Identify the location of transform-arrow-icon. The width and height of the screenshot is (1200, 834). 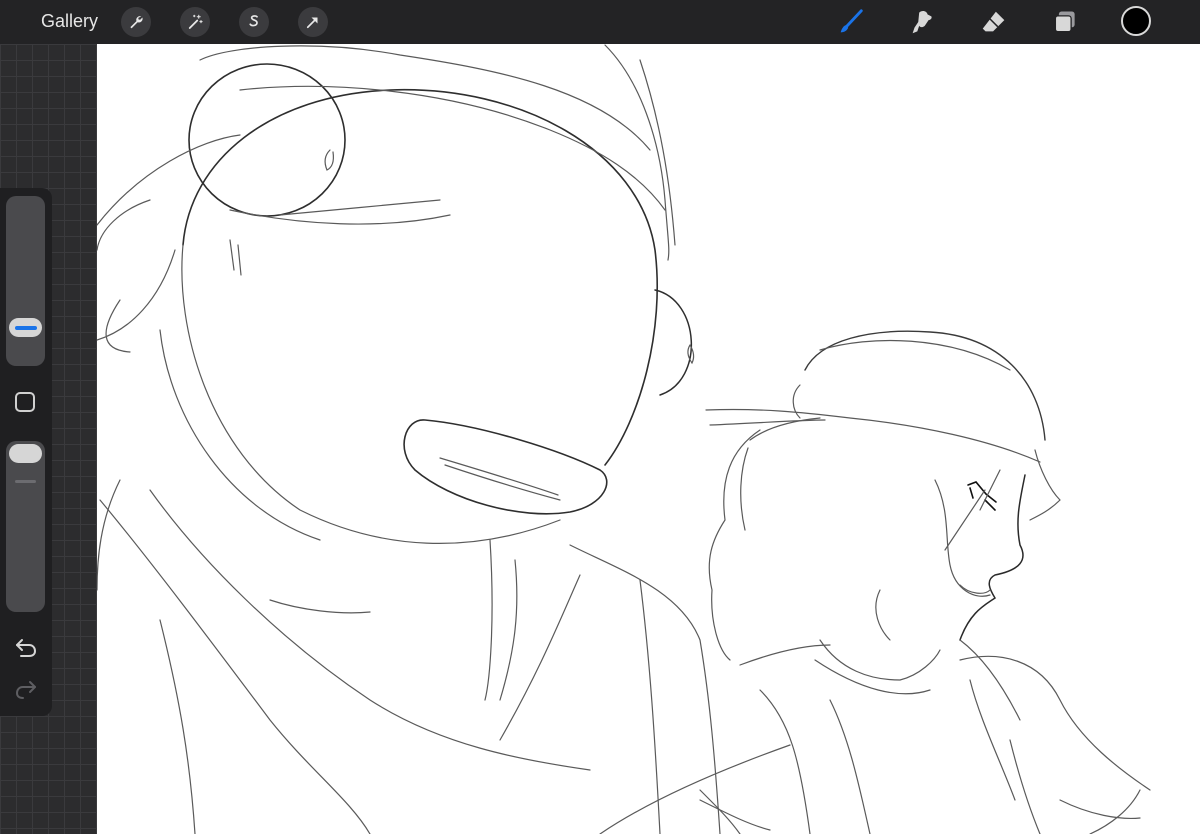
(312, 23).